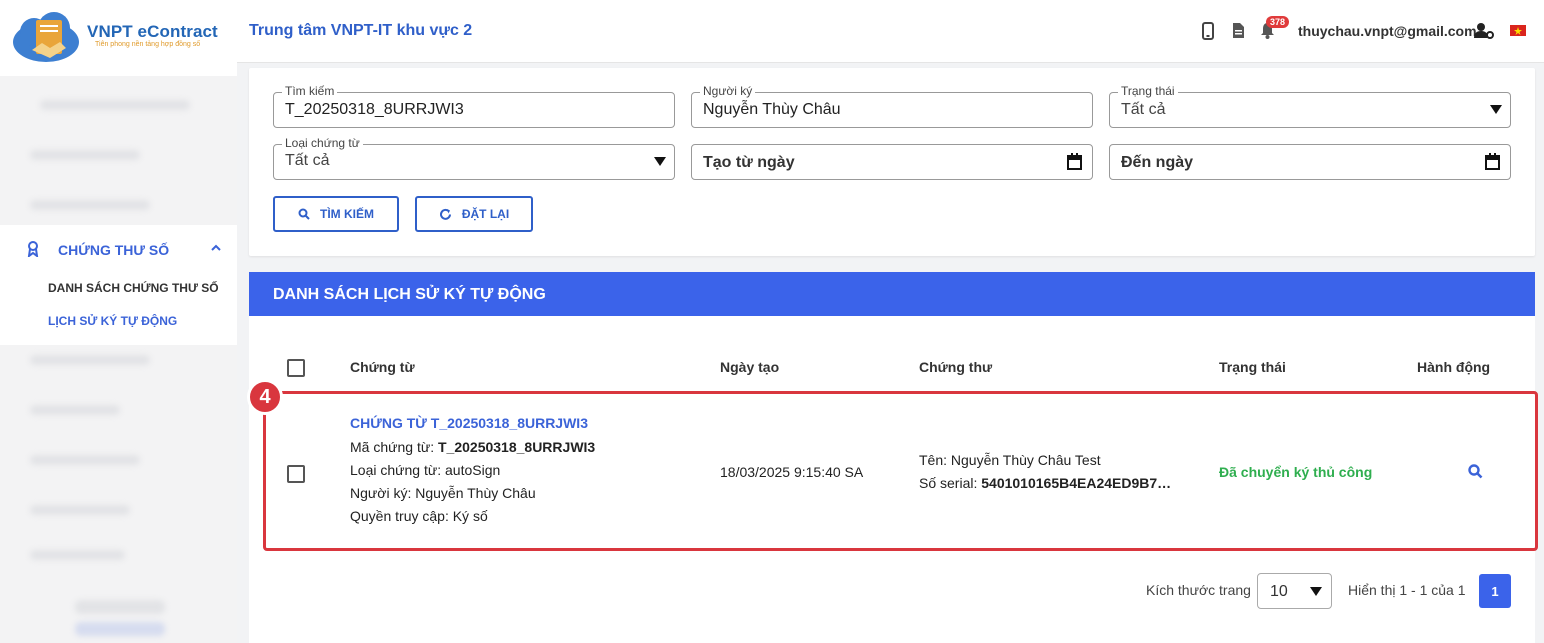  What do you see at coordinates (307, 160) in the screenshot?
I see `doc-type-select-value: Tất cả` at bounding box center [307, 160].